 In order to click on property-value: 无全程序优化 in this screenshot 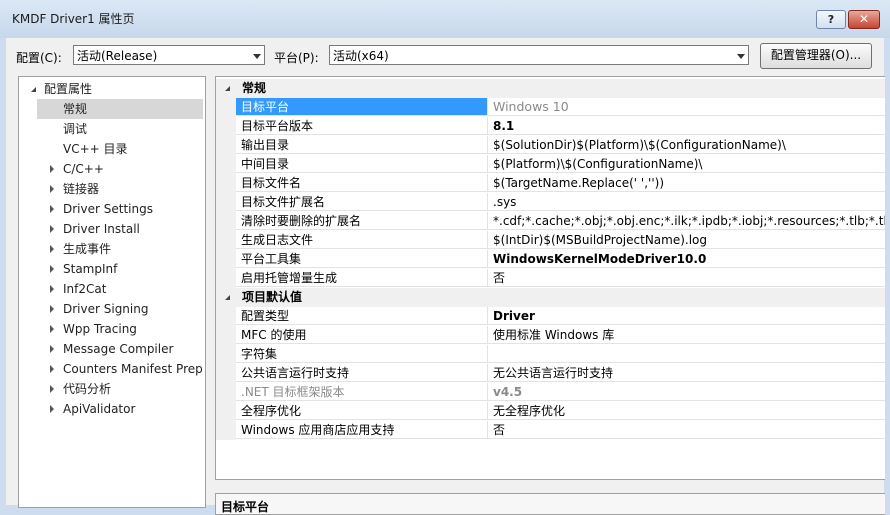, I will do `click(686, 411)`.